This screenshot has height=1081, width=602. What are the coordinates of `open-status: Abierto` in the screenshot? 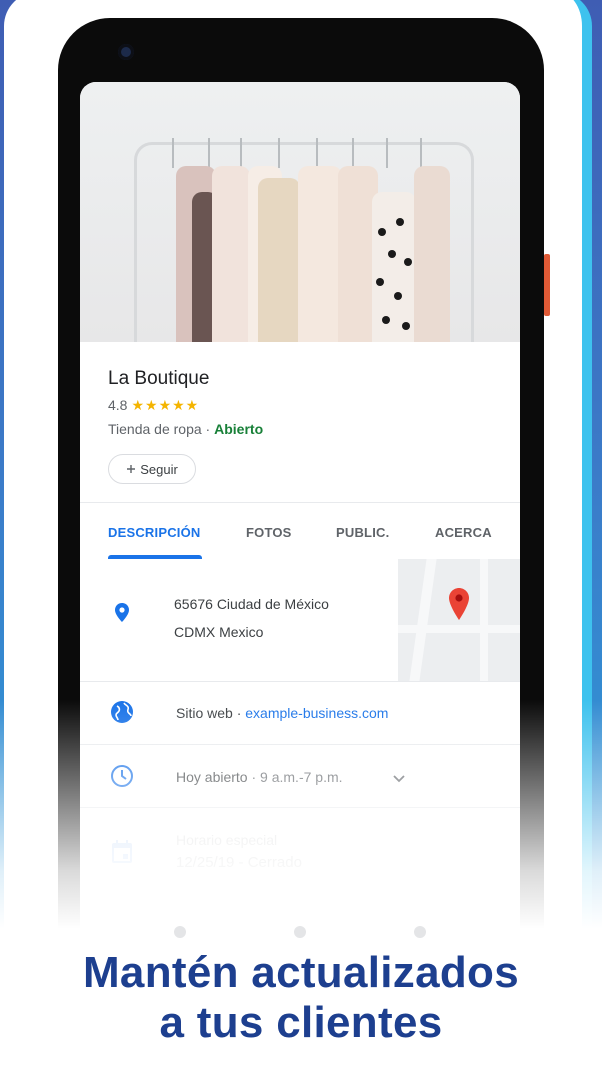 It's located at (239, 429).